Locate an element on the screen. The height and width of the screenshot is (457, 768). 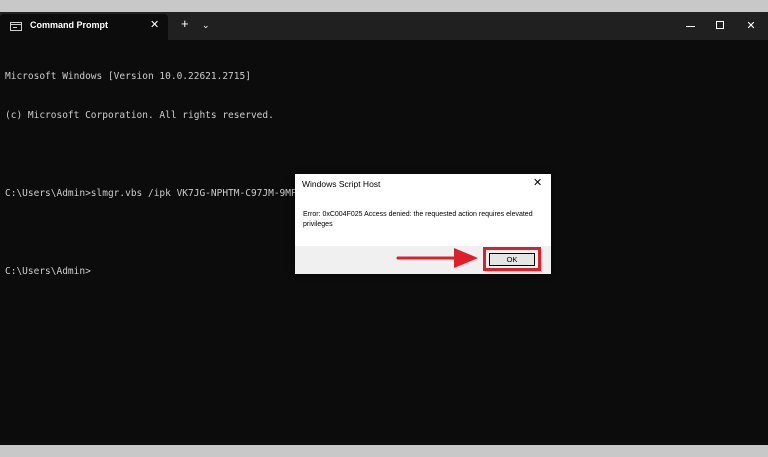
tab-title: Command Prompt is located at coordinates (69, 25).